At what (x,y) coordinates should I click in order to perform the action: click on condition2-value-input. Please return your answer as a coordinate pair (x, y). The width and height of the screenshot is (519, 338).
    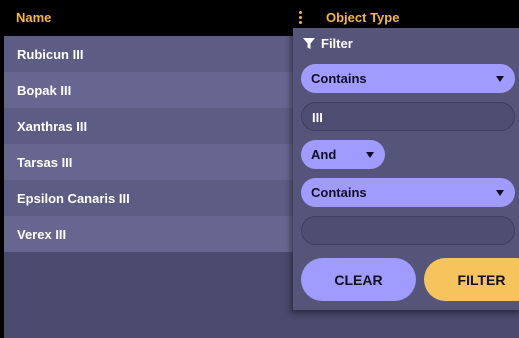
    Looking at the image, I should click on (408, 230).